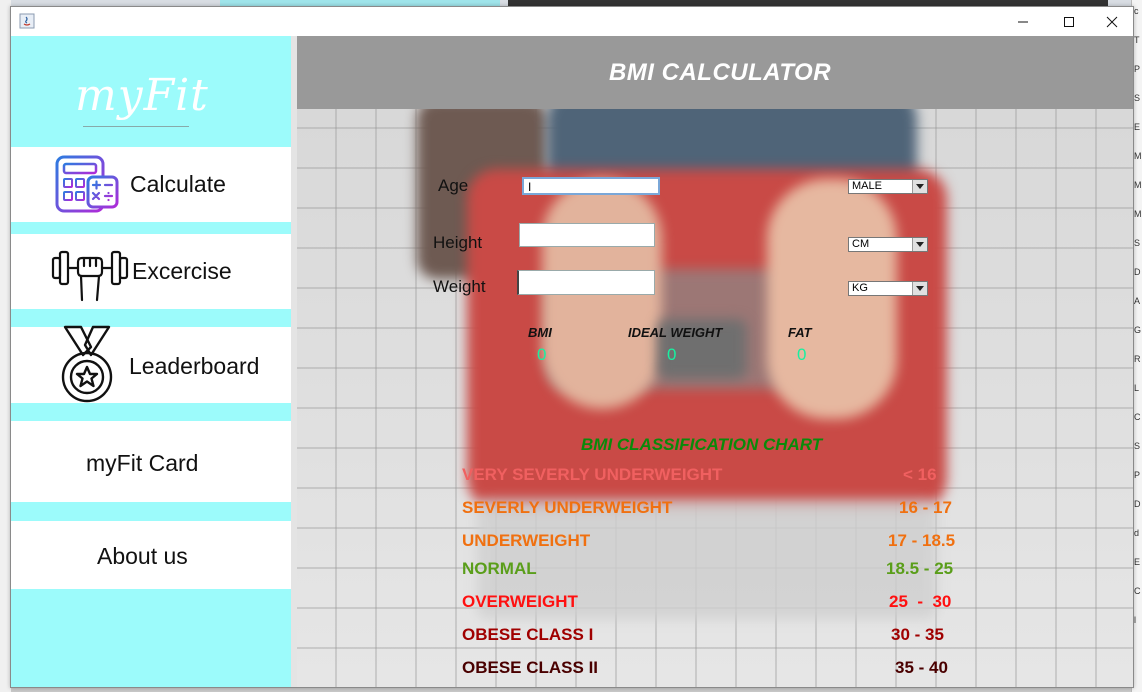 Image resolution: width=1142 pixels, height=692 pixels. What do you see at coordinates (142, 556) in the screenshot?
I see `sidebar-item-label: About us` at bounding box center [142, 556].